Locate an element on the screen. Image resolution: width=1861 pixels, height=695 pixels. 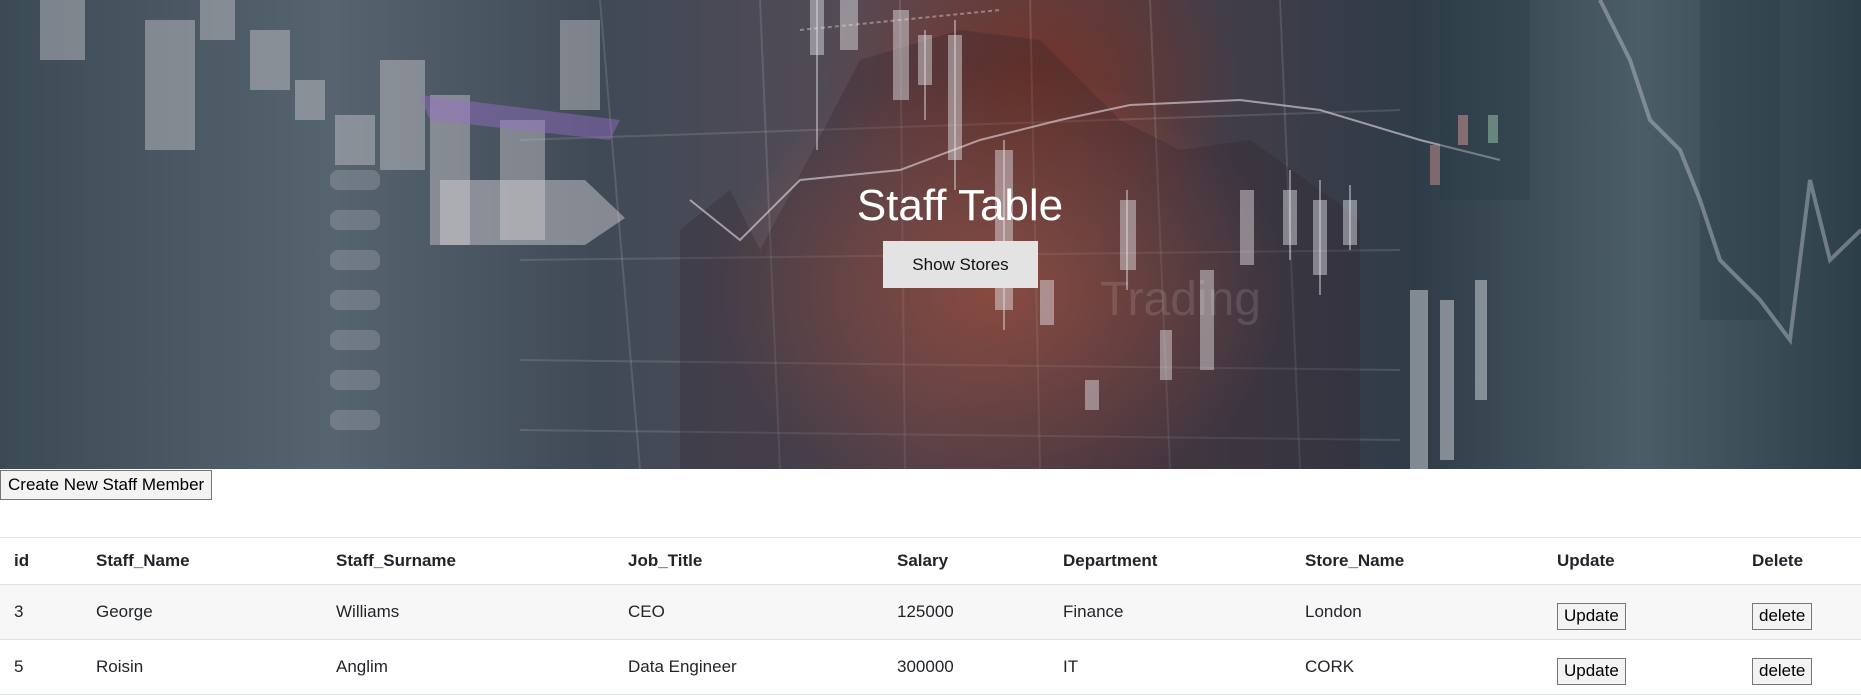
column-header-id: id is located at coordinates (41, 561).